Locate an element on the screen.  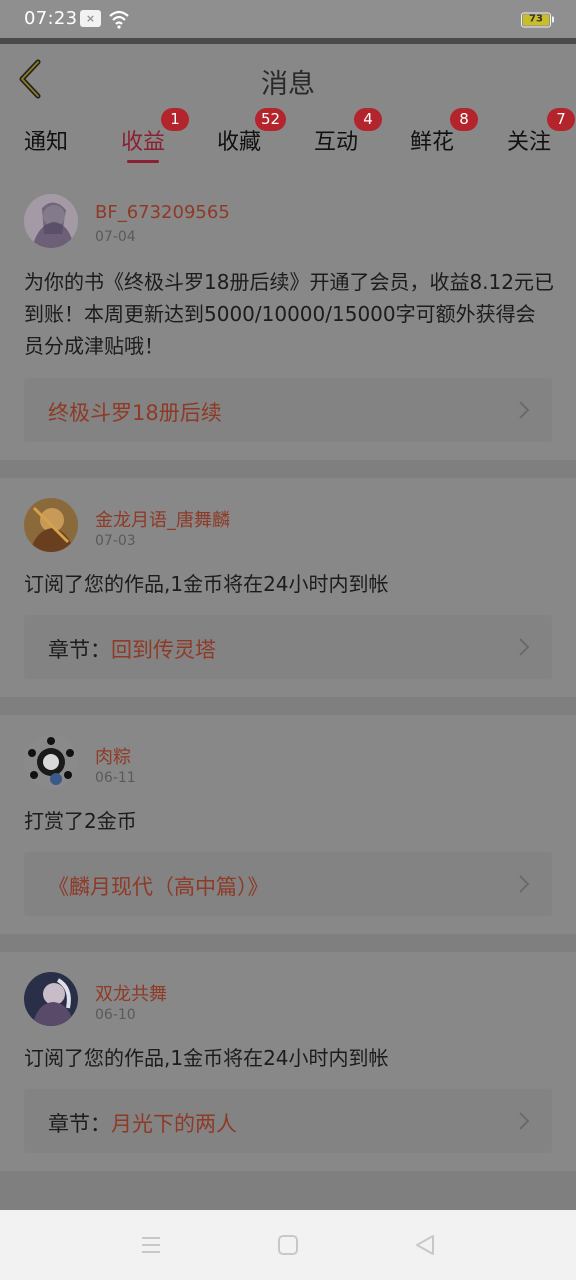
book-title: 《麟月现代（高中篇）》 is located at coordinates (158, 887).